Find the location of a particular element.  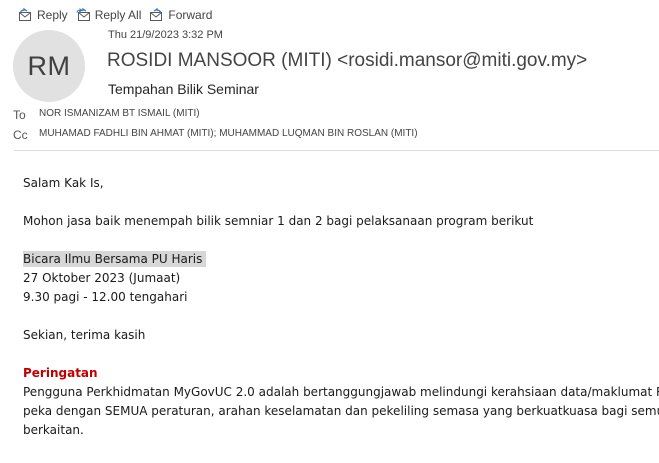

sent-timestamp: Thu 21/9/2023 3:32 PM is located at coordinates (165, 35).